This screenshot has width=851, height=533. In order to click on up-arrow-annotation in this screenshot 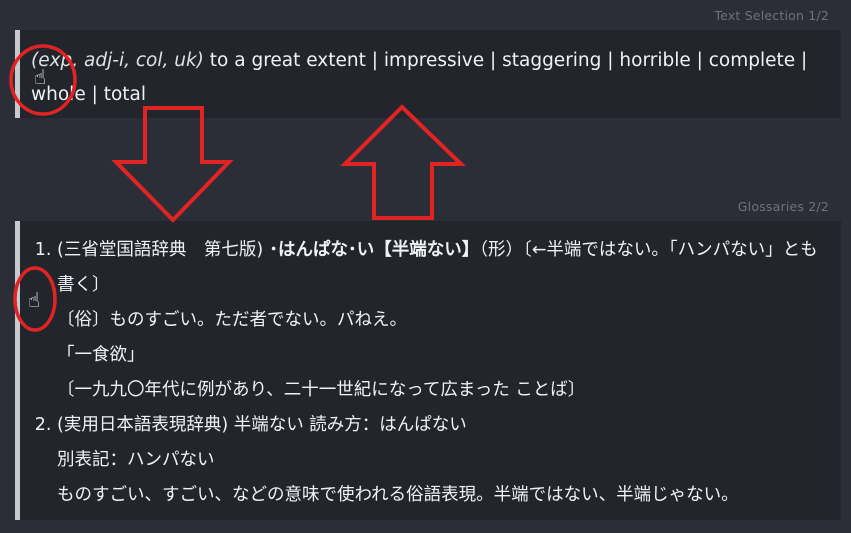, I will do `click(403, 162)`.